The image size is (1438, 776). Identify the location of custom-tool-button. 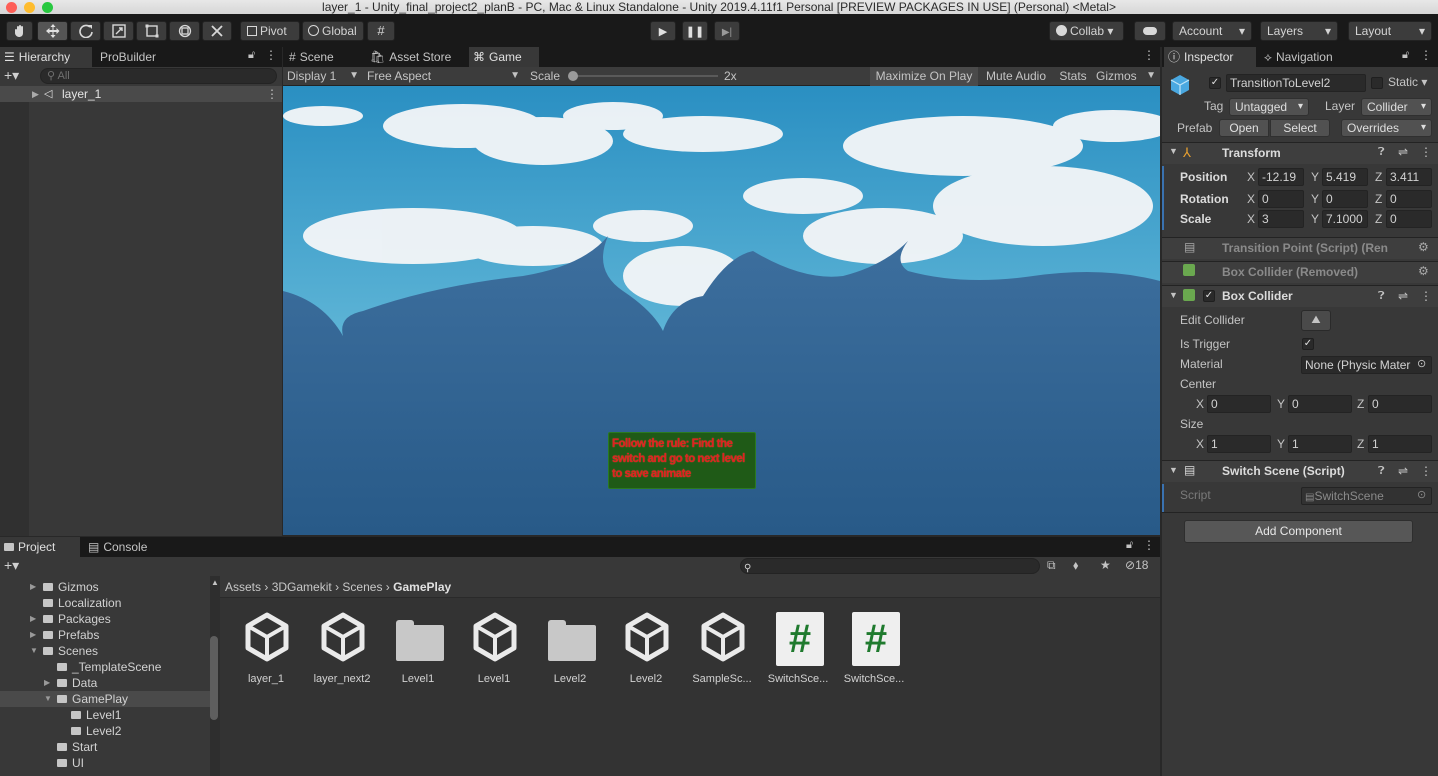
(217, 31).